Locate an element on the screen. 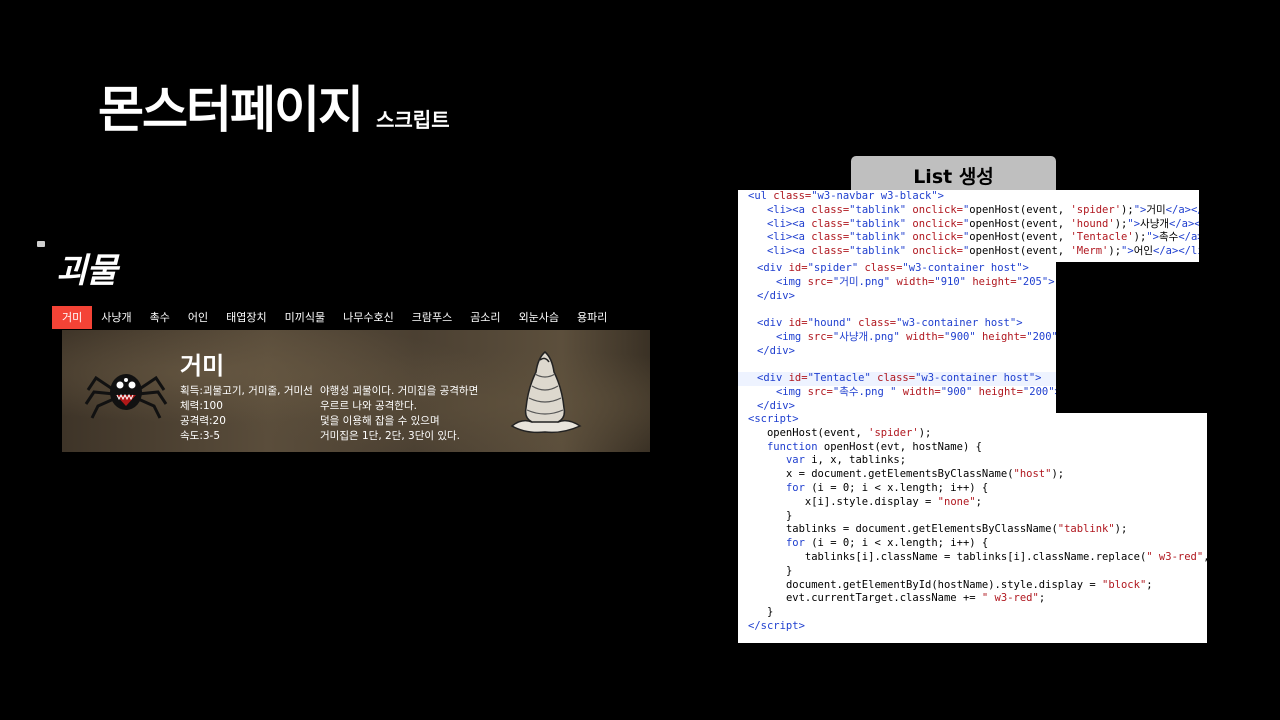 The height and width of the screenshot is (720, 1280). tab-0: 거미 is located at coordinates (72, 317).